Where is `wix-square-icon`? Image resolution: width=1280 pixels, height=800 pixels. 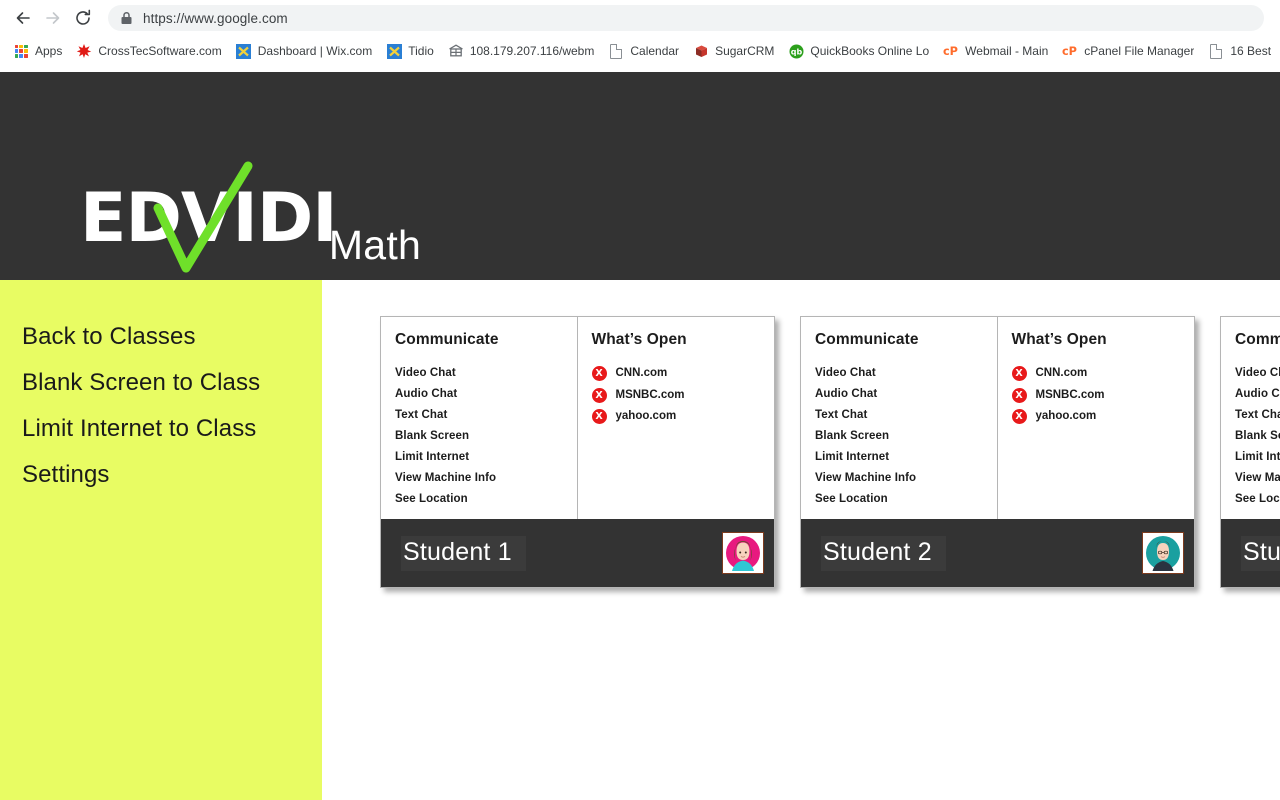
wix-square-icon is located at coordinates (244, 51).